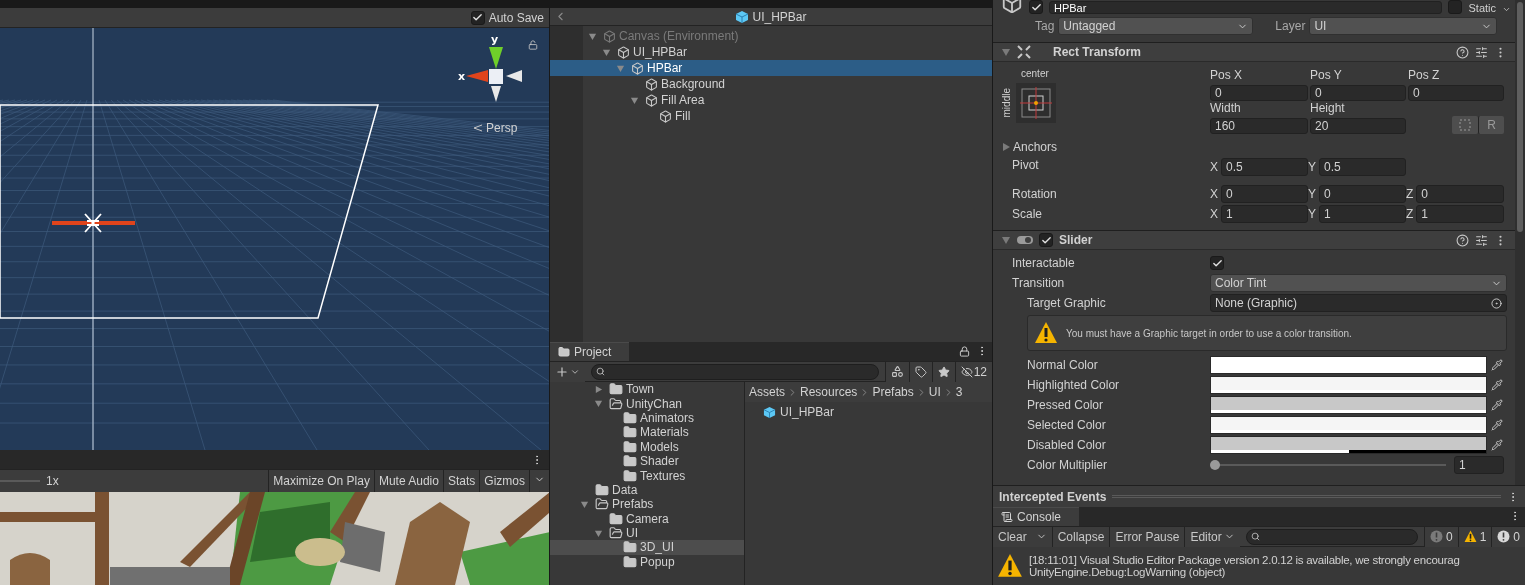 This screenshot has height=585, width=1525. Describe the element at coordinates (1007, 103) in the screenshot. I see `anchor-vertical-label: middle` at that location.